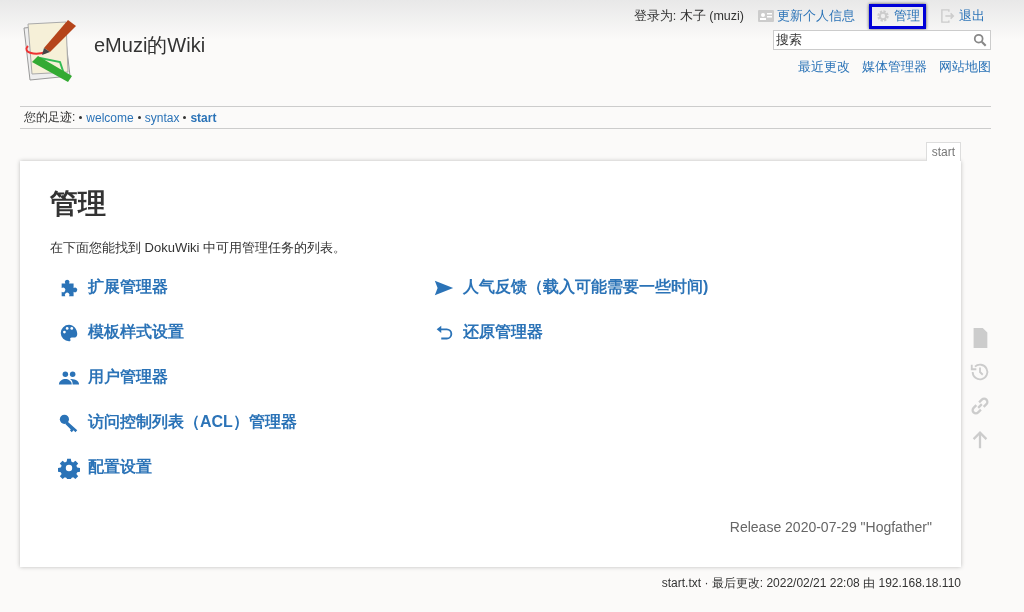 The image size is (1024, 612). I want to click on admin-link: 模板样式设置, so click(241, 332).